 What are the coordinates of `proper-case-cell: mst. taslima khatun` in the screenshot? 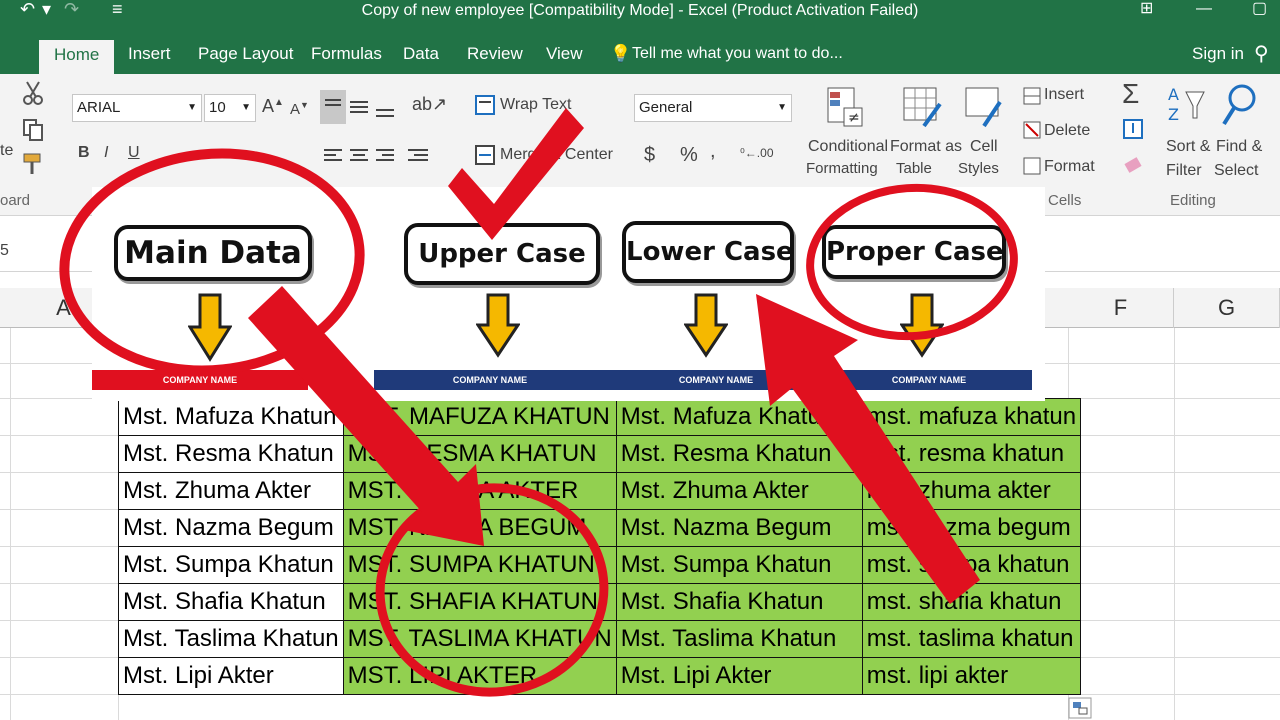 It's located at (971, 639).